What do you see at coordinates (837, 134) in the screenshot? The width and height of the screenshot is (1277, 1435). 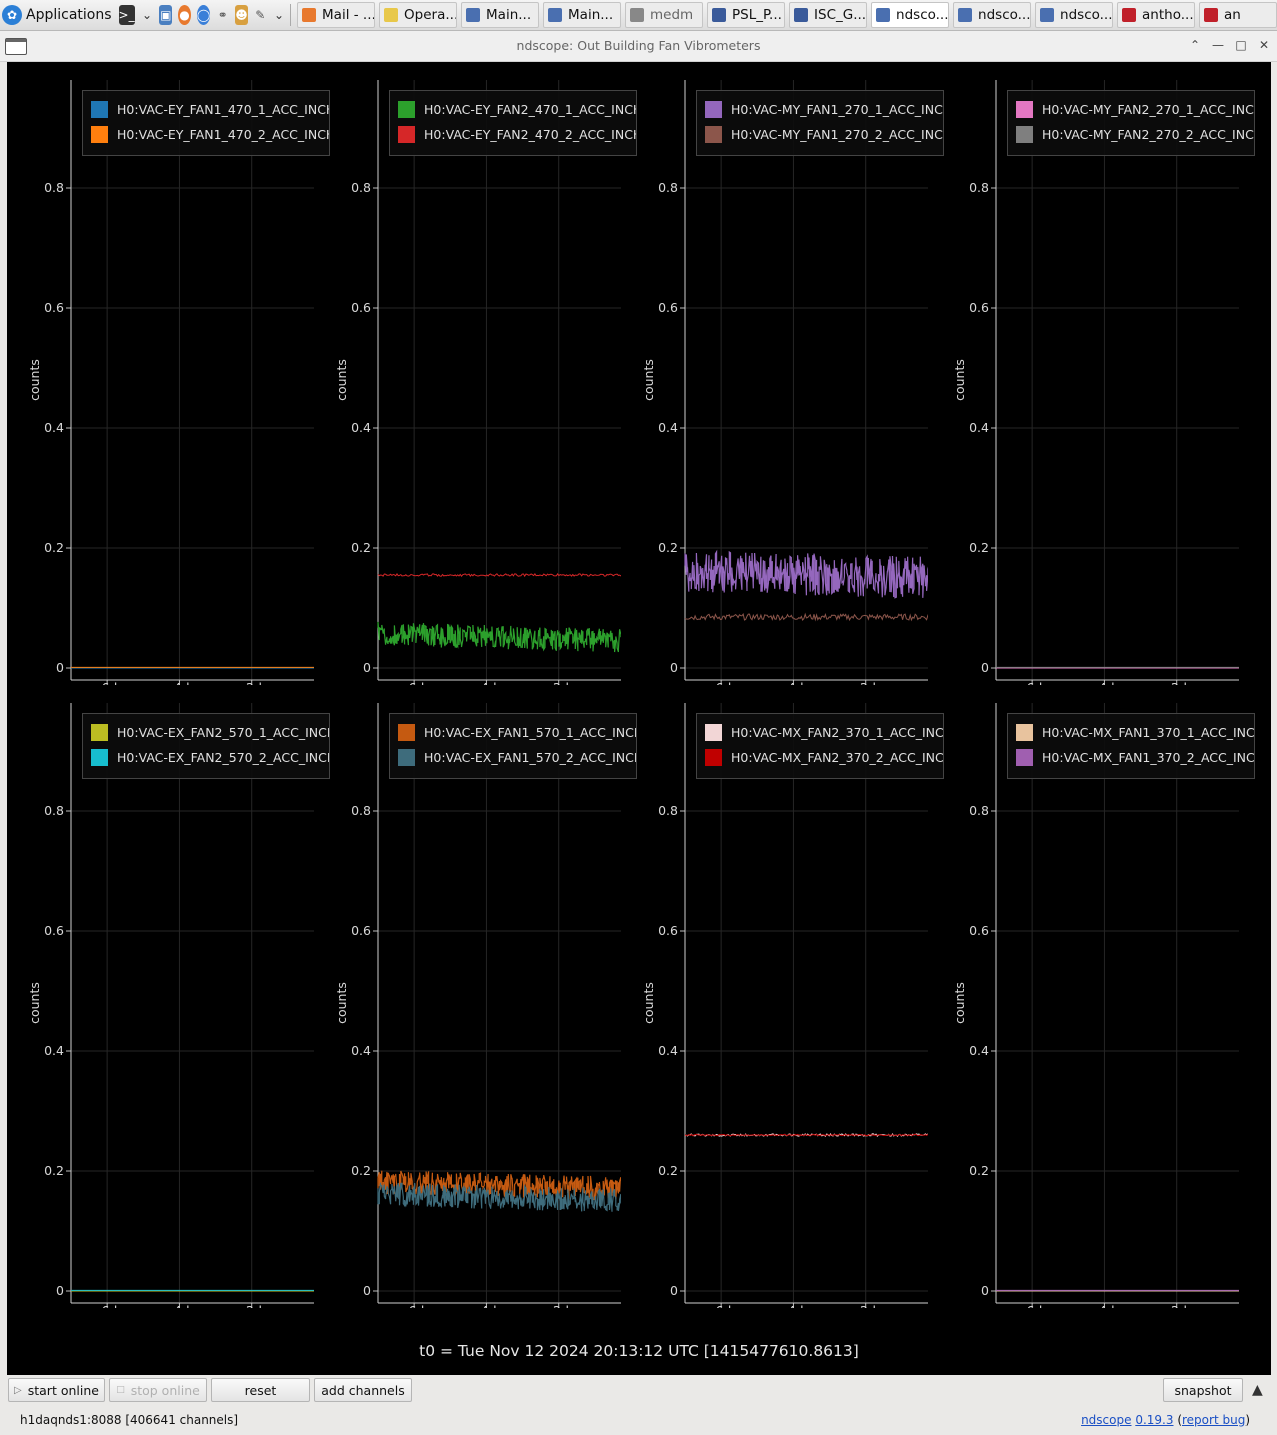 I see `legend-channel-name: H0:VAC-MY_FAN1_270_2_ACC_INCH` at bounding box center [837, 134].